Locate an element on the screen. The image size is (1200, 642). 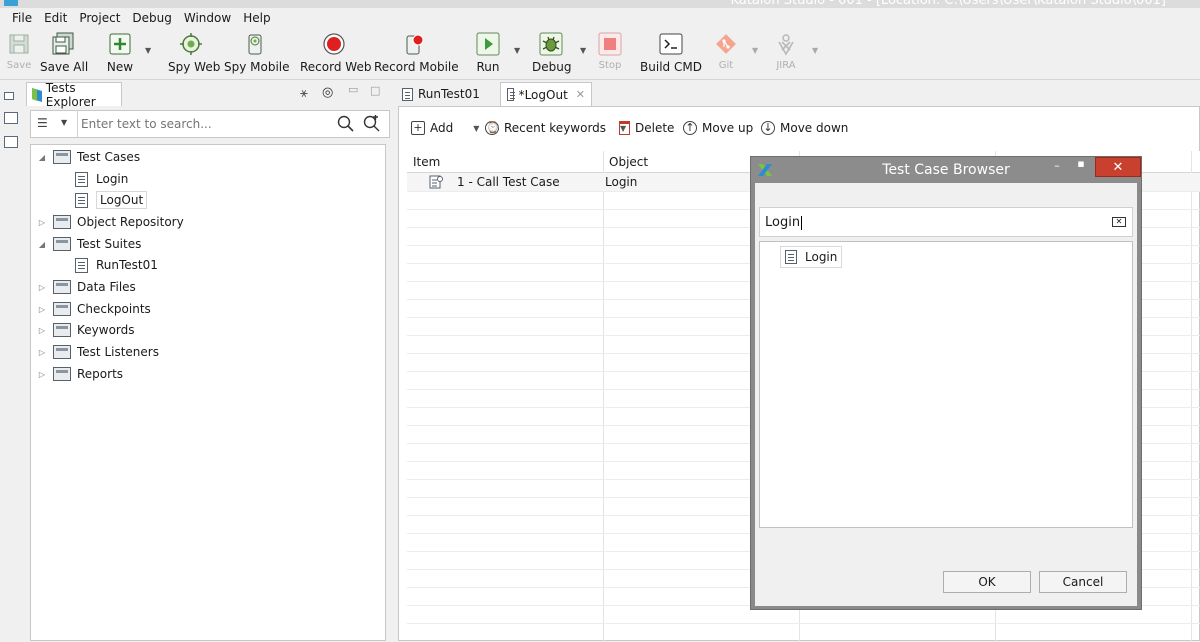
menu-edit: Edit is located at coordinates (55, 18).